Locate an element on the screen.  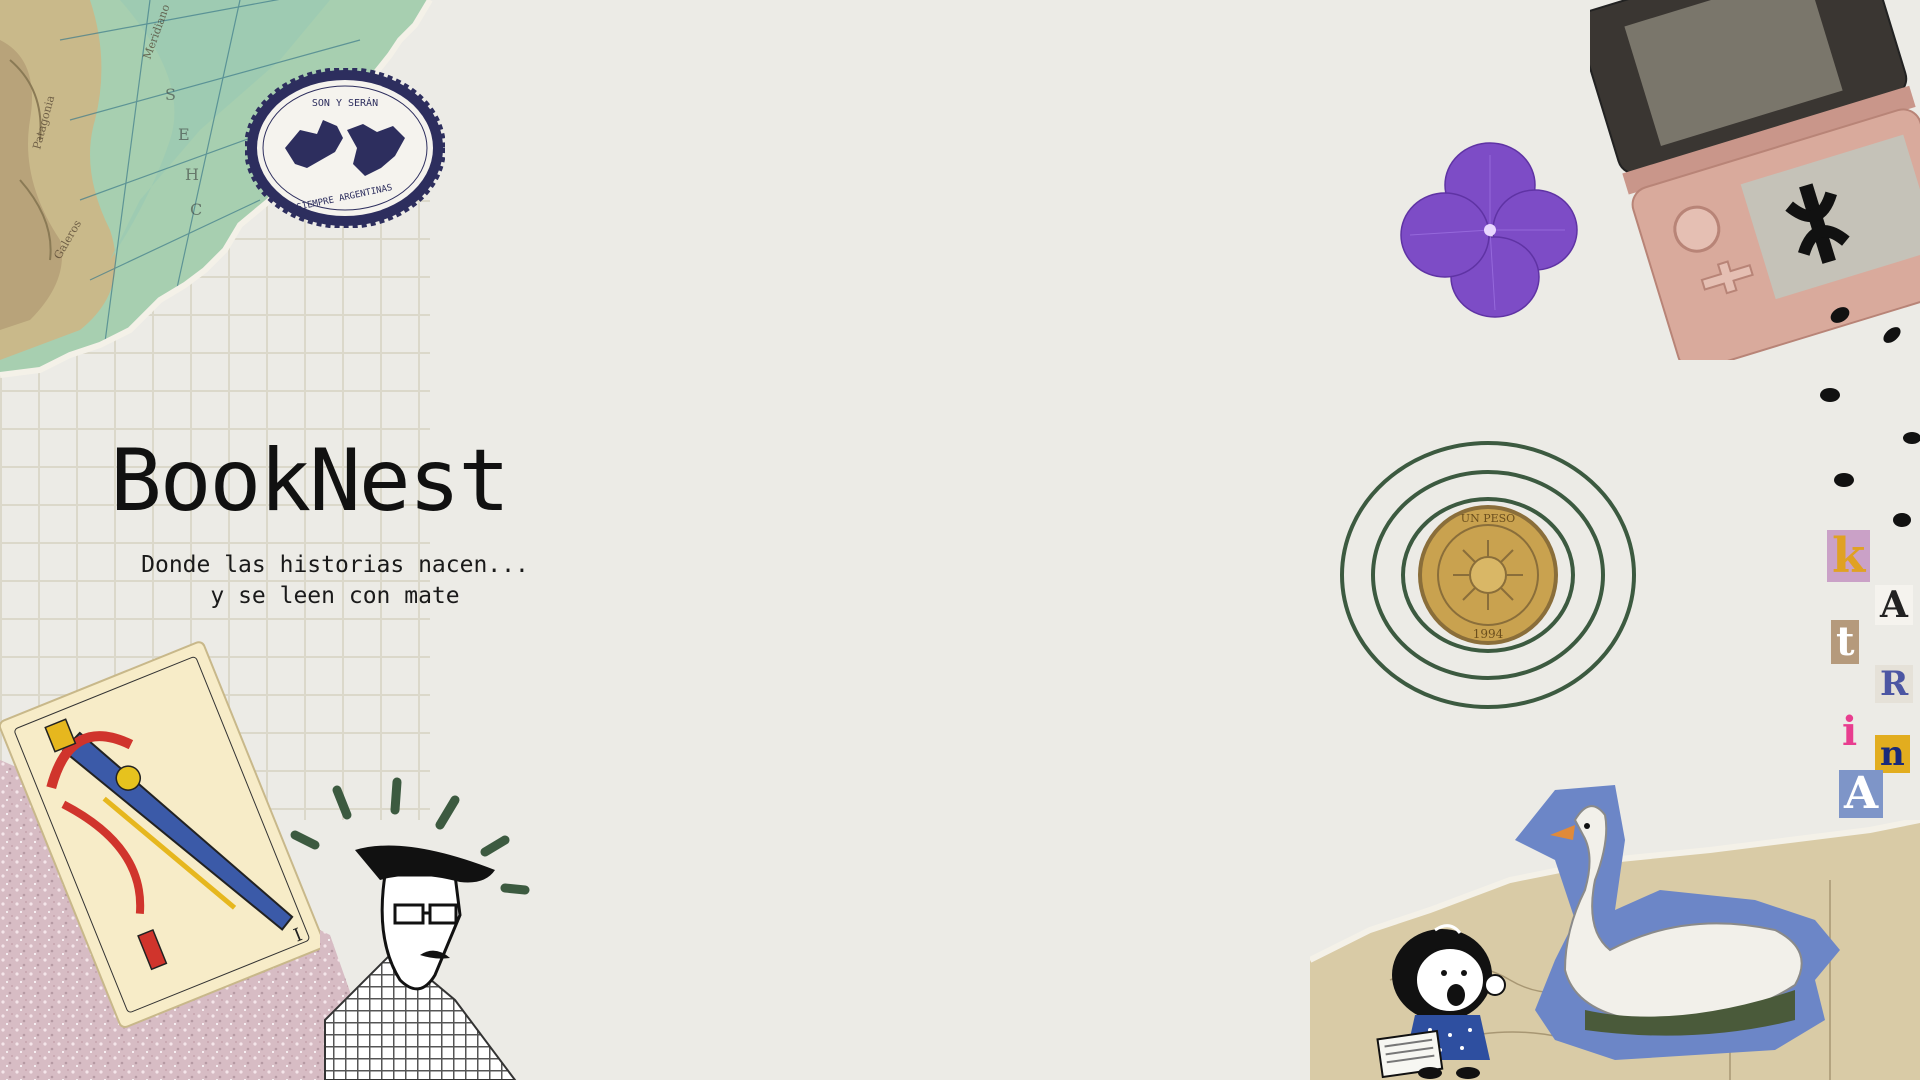
coin-top-text: UN PESO is located at coordinates (1488, 518).